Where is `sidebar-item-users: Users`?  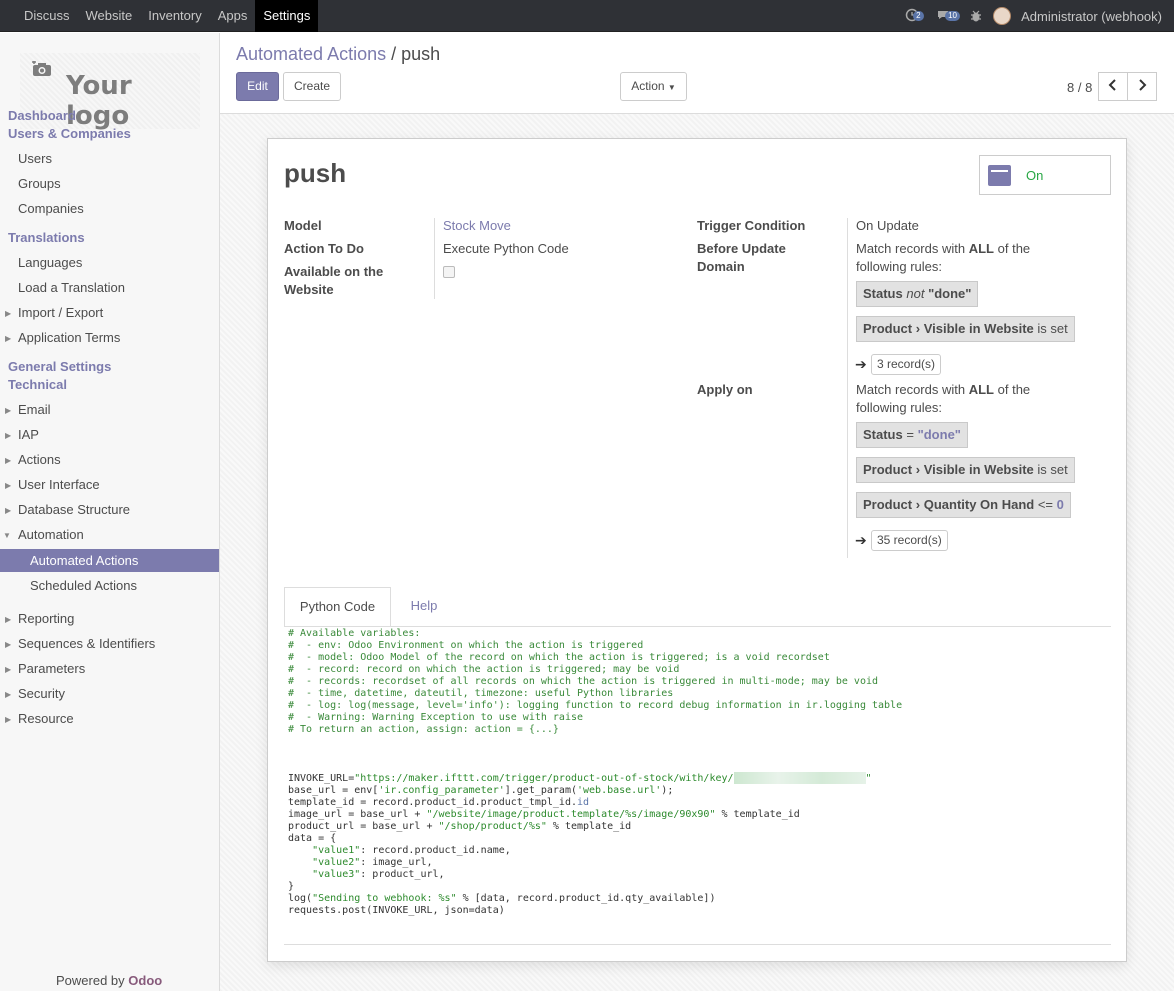
sidebar-item-users: Users is located at coordinates (35, 158).